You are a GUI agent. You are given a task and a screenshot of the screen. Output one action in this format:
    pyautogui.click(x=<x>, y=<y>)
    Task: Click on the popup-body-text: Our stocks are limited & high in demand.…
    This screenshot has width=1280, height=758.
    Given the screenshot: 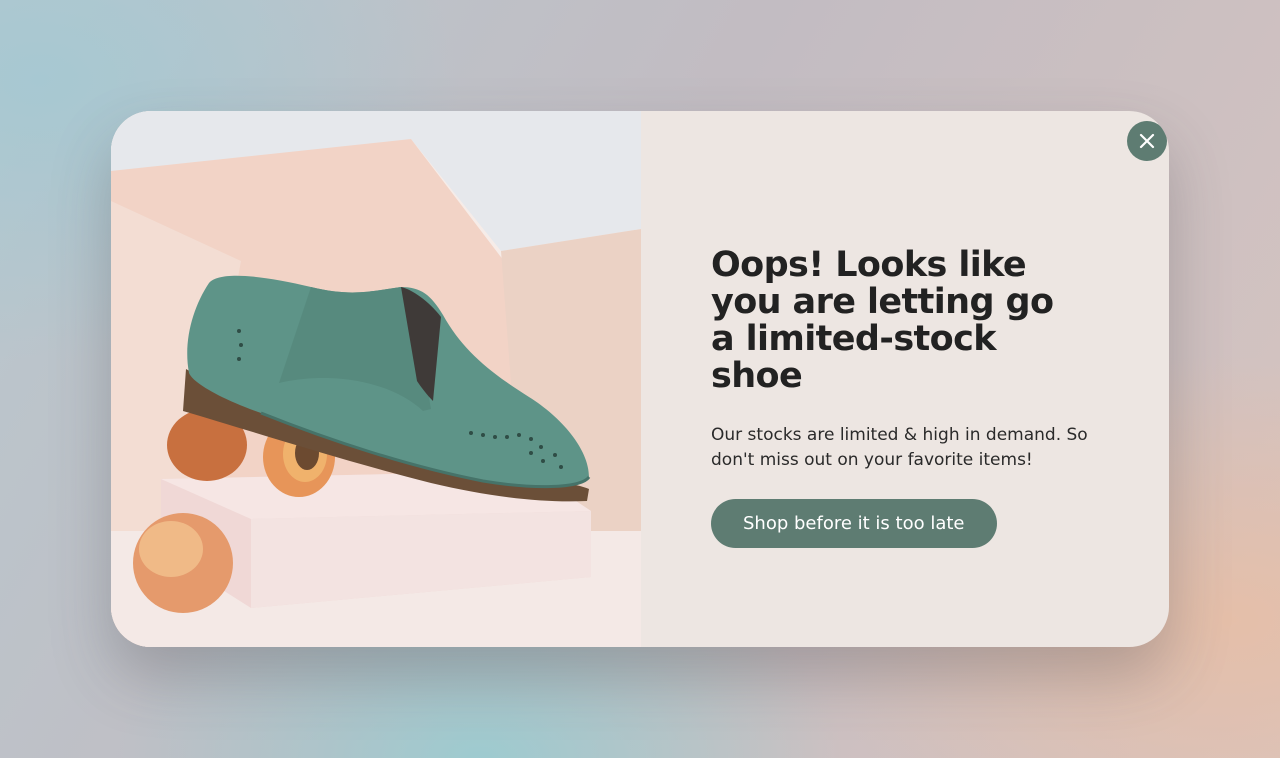 What is the action you would take?
    pyautogui.click(x=899, y=447)
    